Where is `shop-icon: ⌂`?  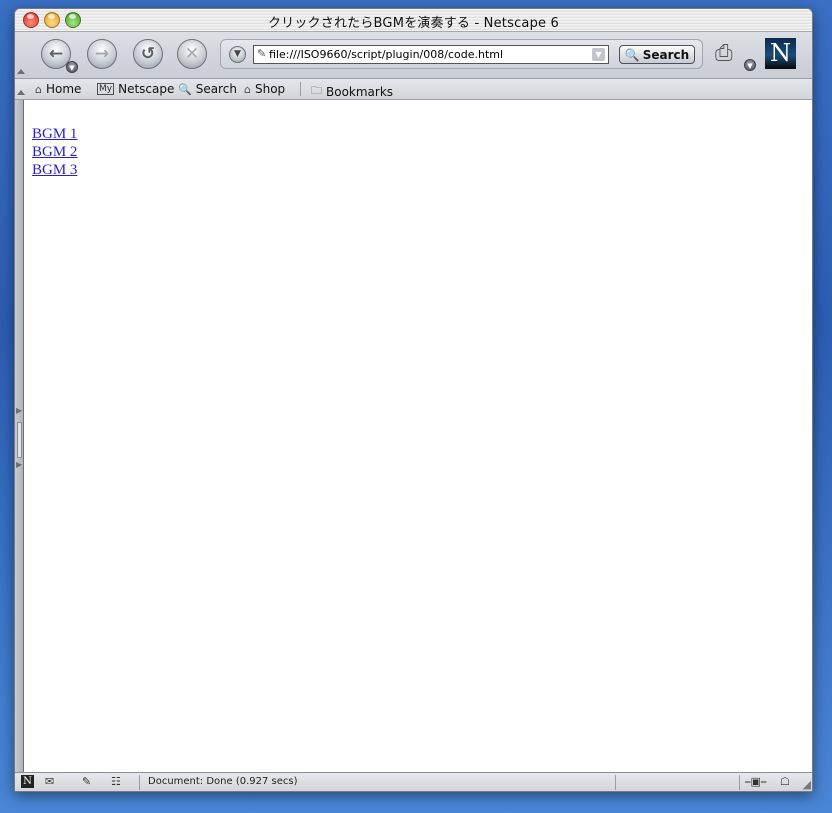
shop-icon: ⌂ is located at coordinates (247, 89).